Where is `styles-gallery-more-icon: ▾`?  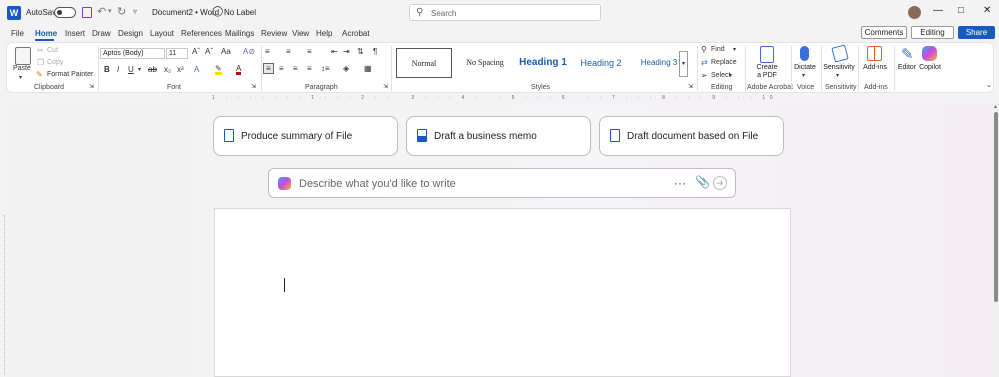
styles-gallery-more-icon: ▾ is located at coordinates (683, 64).